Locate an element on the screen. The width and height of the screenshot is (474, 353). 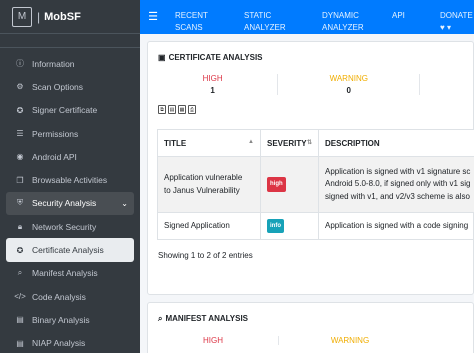
sidebar-item-information: ⓘ Information is located at coordinates (70, 63).